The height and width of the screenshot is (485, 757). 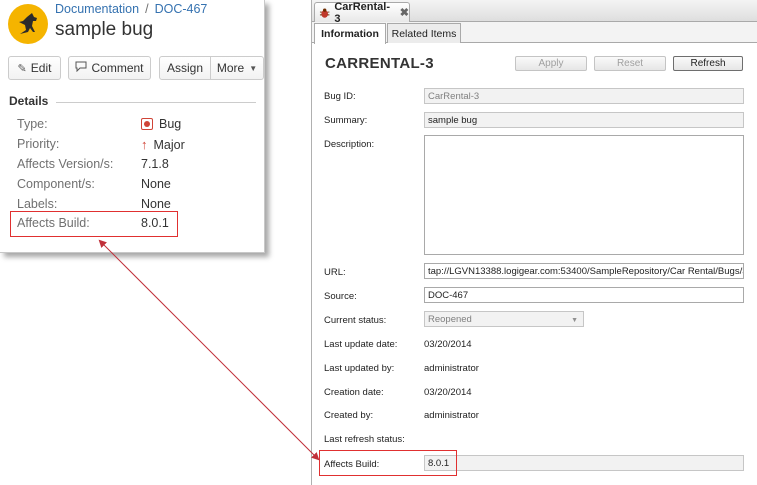 What do you see at coordinates (117, 68) in the screenshot?
I see `comment-button-label: Comment` at bounding box center [117, 68].